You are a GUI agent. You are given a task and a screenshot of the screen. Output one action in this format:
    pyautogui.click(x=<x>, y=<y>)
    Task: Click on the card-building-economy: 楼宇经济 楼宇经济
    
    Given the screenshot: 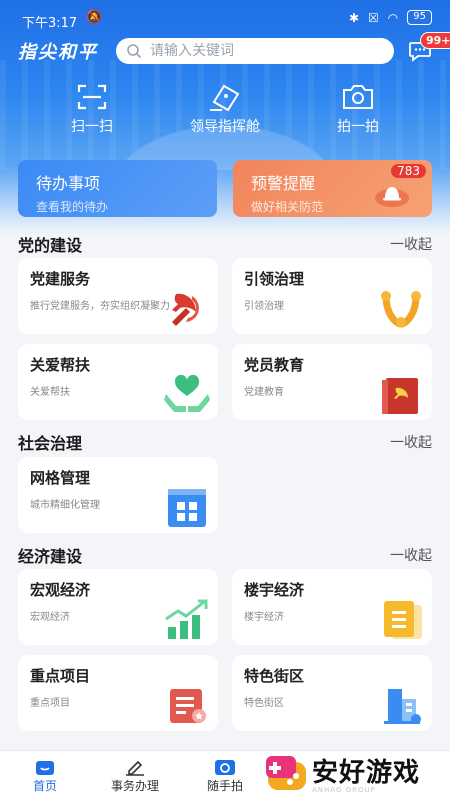 What is the action you would take?
    pyautogui.click(x=332, y=607)
    